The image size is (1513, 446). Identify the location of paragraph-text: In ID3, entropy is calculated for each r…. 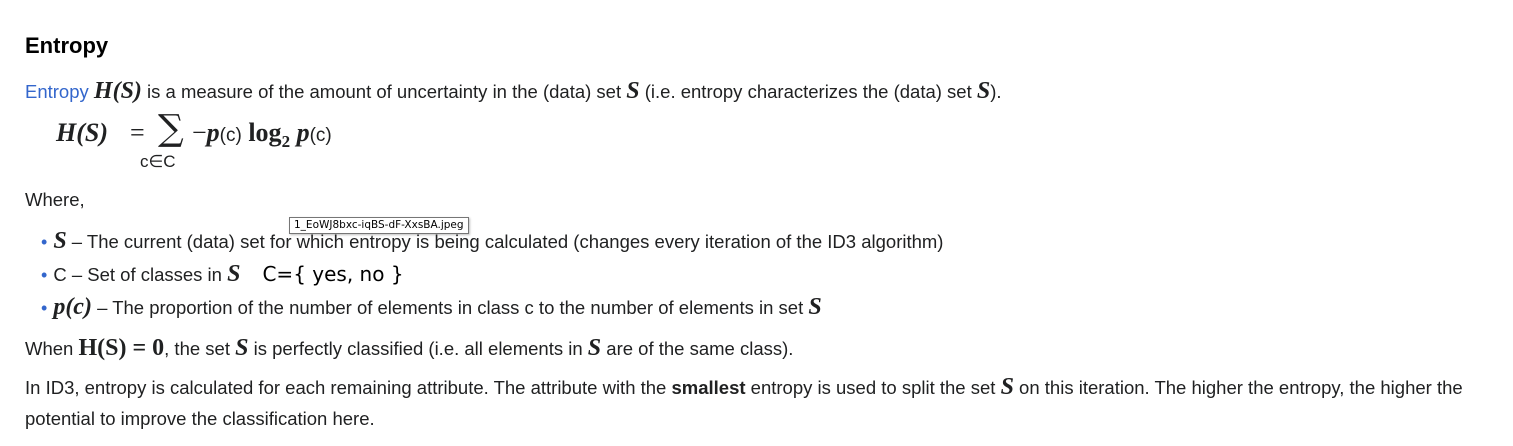
(348, 387).